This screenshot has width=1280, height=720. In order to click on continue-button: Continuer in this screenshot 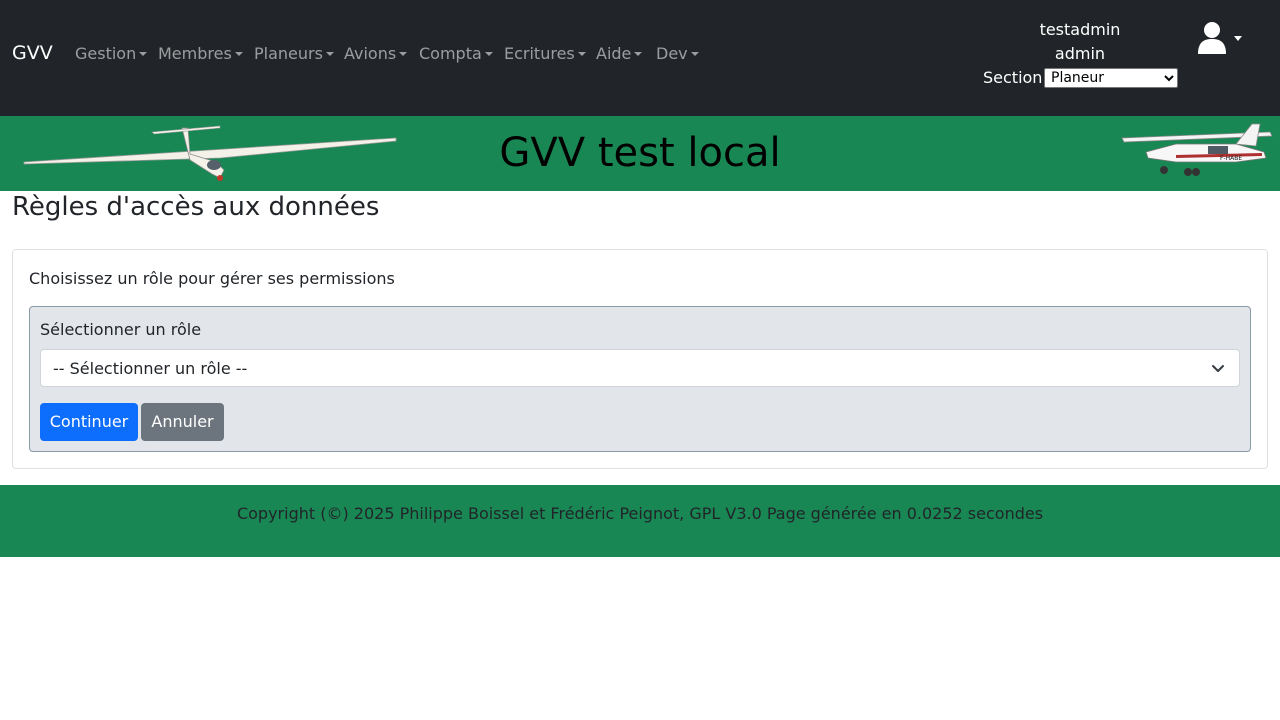, I will do `click(89, 422)`.